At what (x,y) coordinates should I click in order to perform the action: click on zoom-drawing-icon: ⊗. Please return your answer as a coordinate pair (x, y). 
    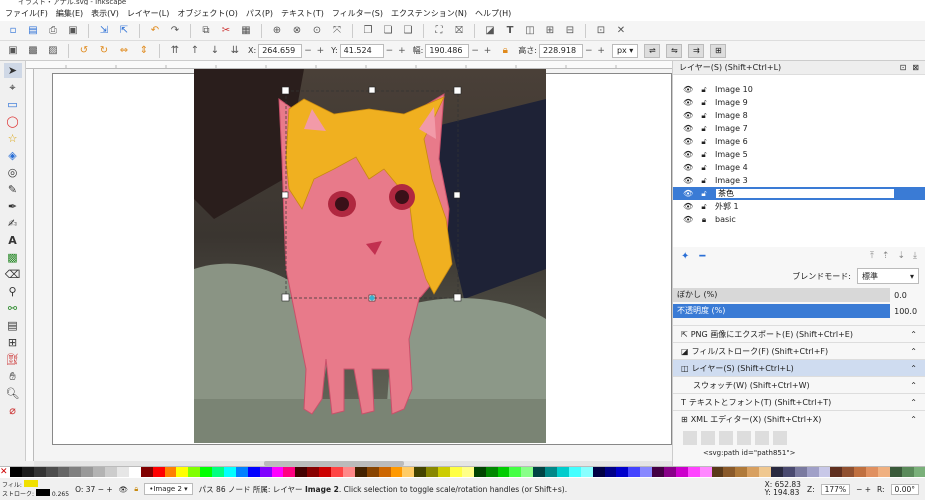
    Looking at the image, I should click on (297, 31).